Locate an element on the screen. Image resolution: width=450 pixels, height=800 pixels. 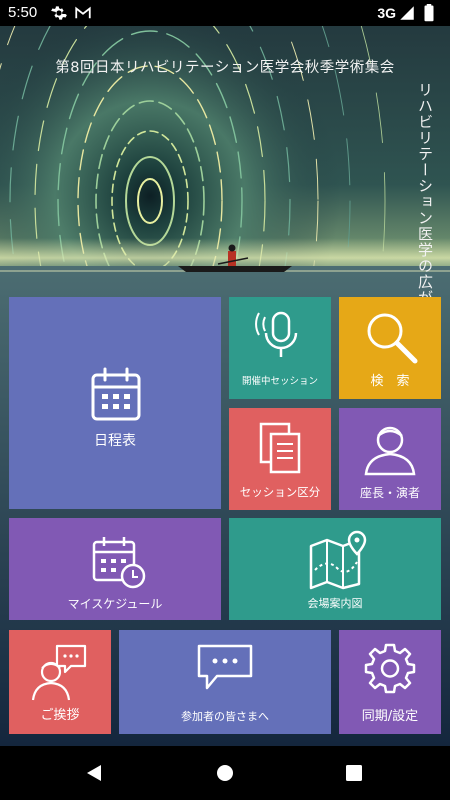
chairs-speakers-label: 座長・演者 is located at coordinates (389, 493).